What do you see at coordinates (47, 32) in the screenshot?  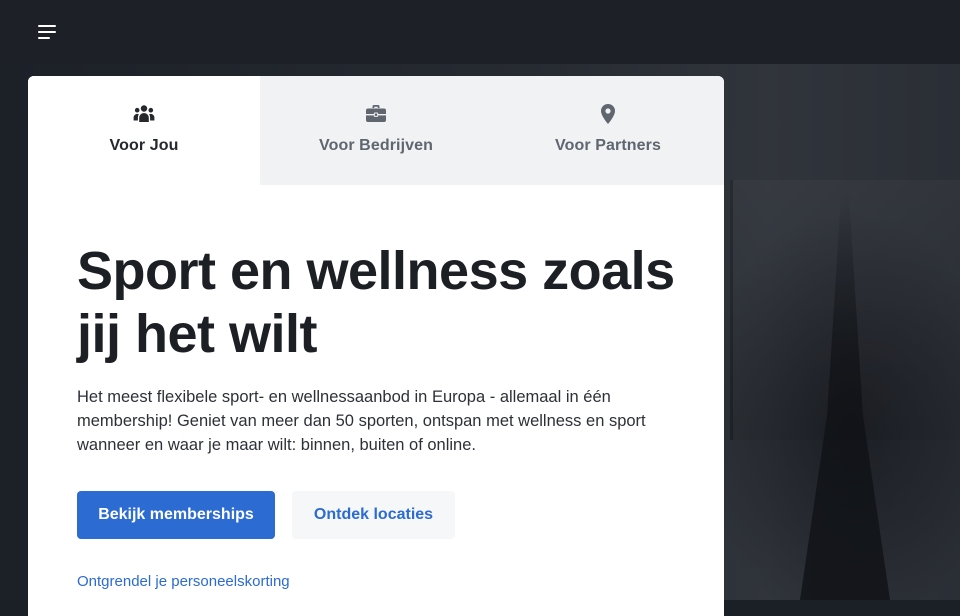 I see `hamburger-menu-icon` at bounding box center [47, 32].